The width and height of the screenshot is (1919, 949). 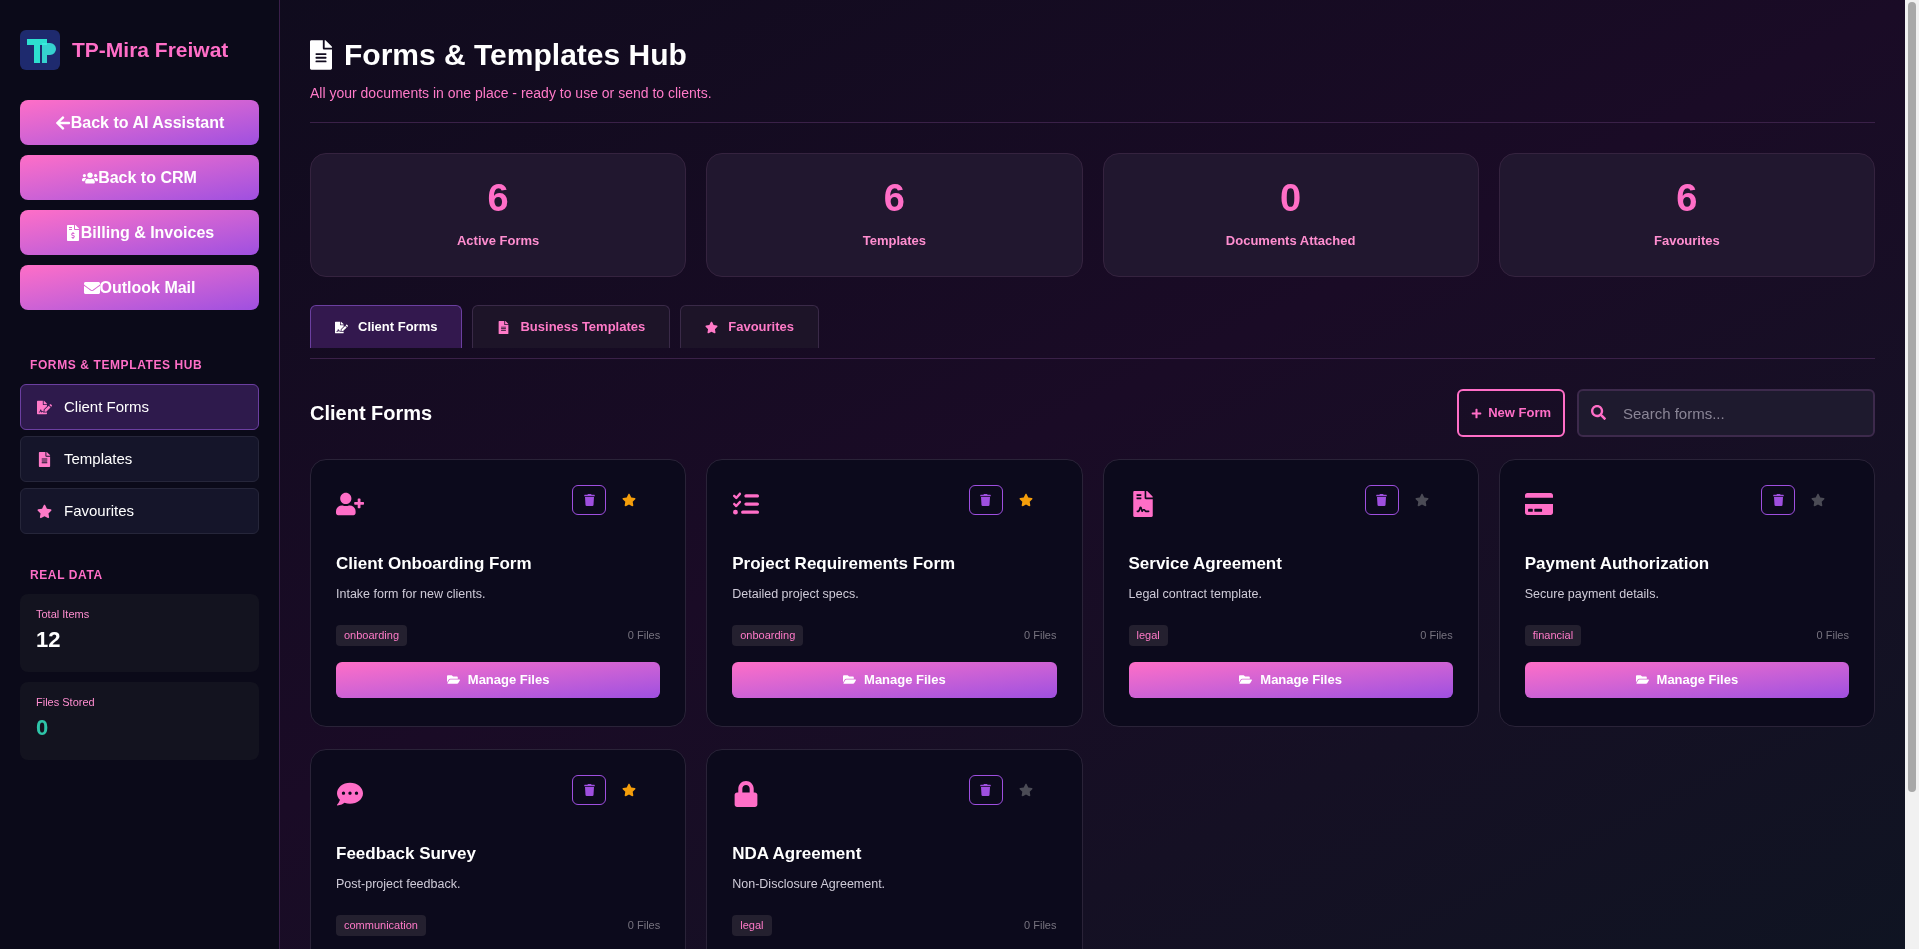 What do you see at coordinates (1477, 413) in the screenshot?
I see `plus-icon` at bounding box center [1477, 413].